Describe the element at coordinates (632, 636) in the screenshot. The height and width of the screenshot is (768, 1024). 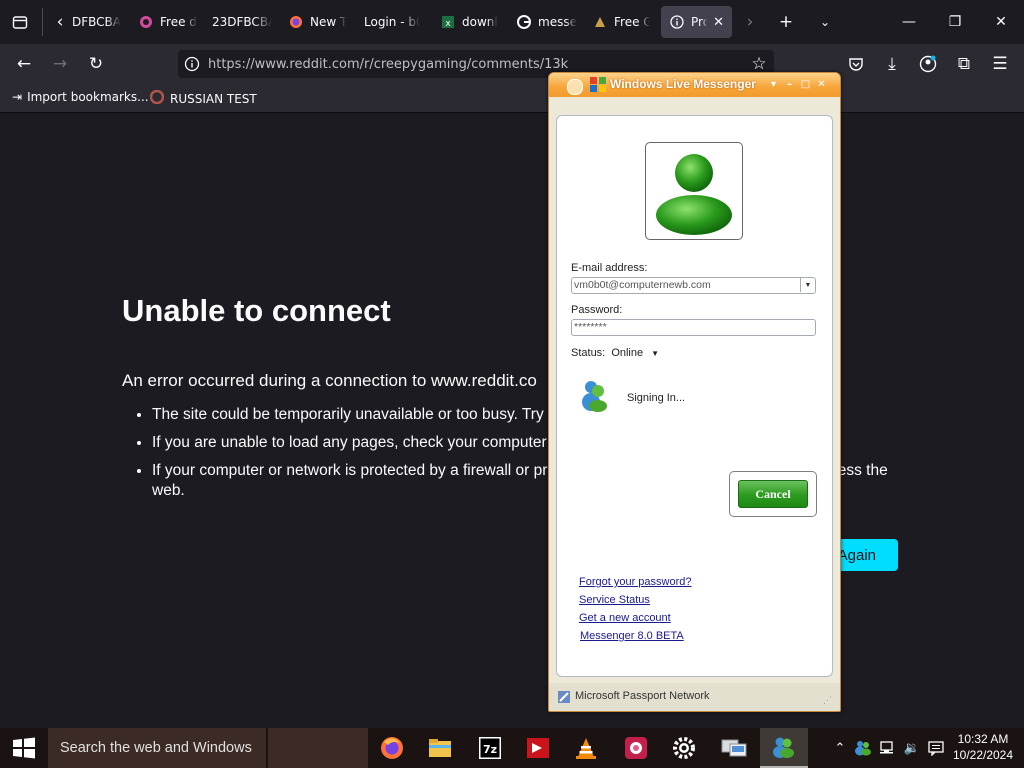
I see `messenger-beta-link: Messenger 8.0 BETA` at that location.